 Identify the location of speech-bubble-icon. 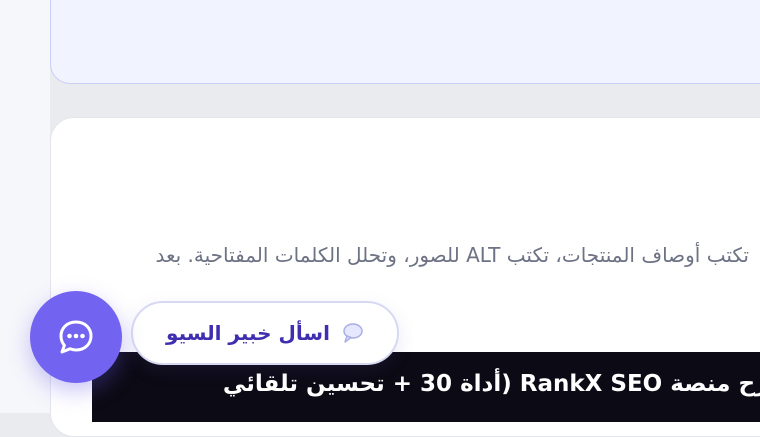
(353, 333).